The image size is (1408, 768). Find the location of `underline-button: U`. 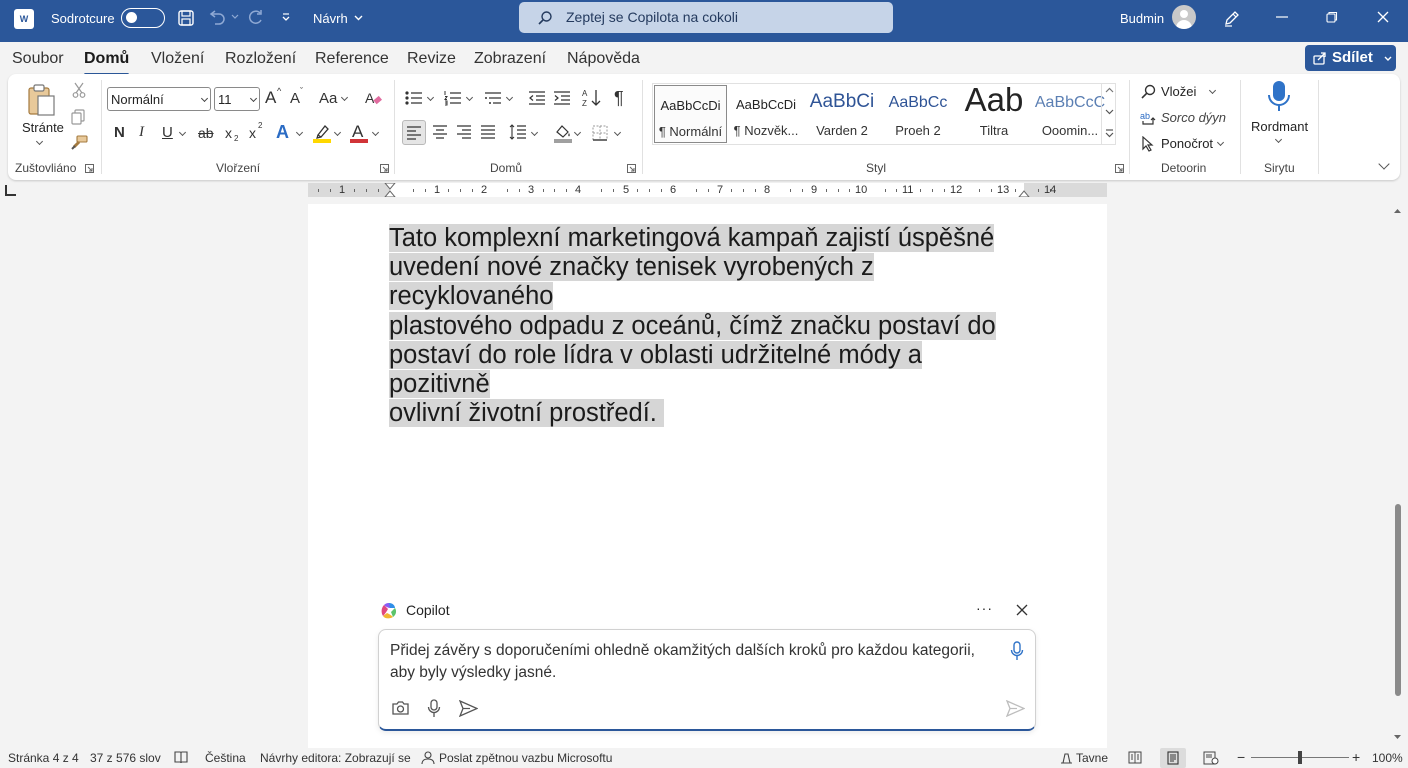

underline-button: U is located at coordinates (167, 132).